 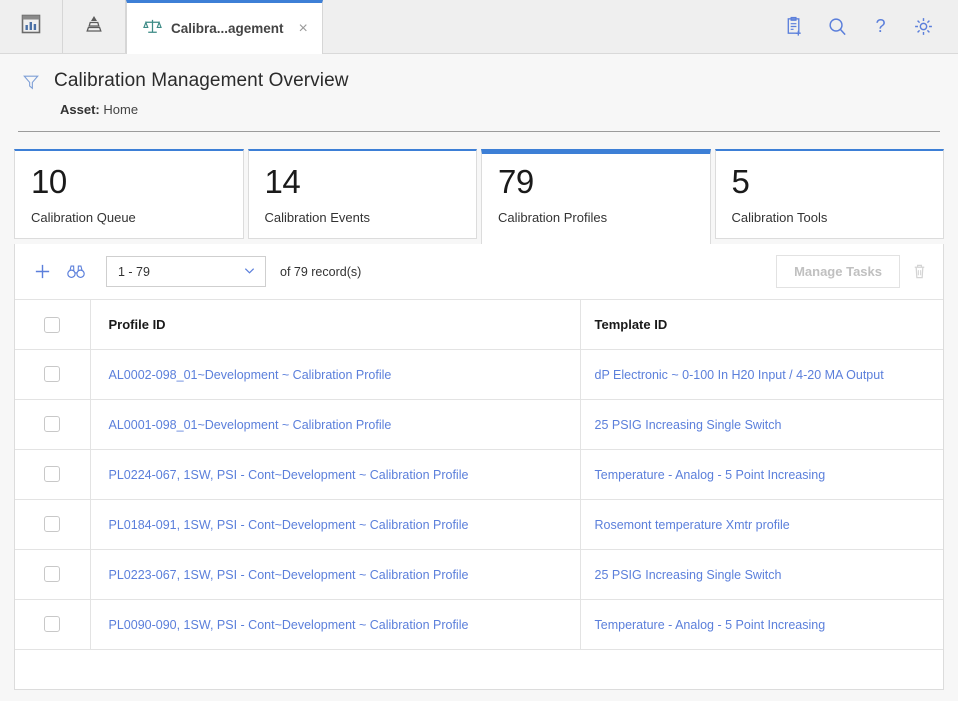 I want to click on select-all-cell, so click(x=53, y=324).